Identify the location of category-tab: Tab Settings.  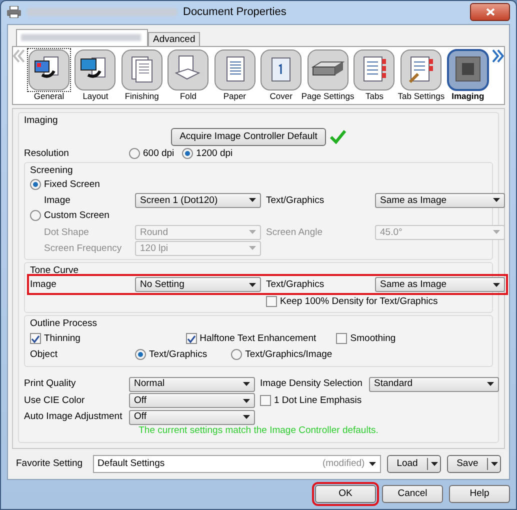
(421, 75).